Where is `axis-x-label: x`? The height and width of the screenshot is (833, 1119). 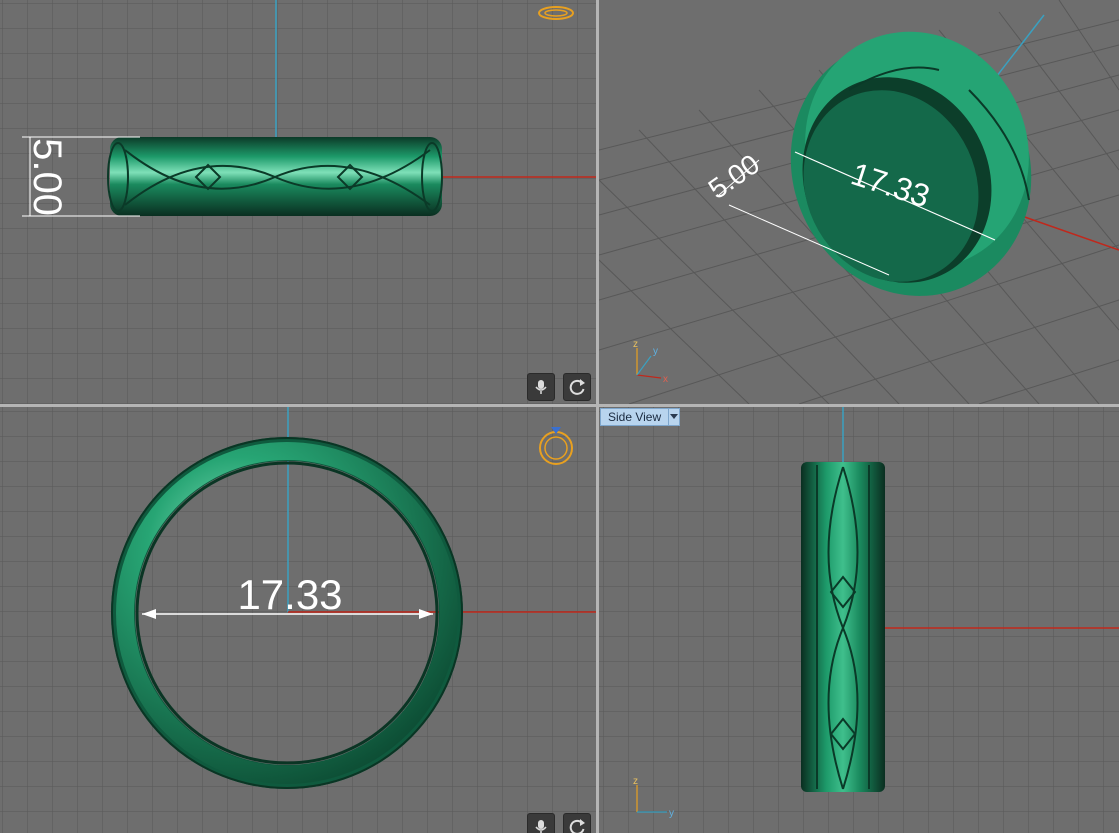
axis-x-label: x is located at coordinates (665, 379).